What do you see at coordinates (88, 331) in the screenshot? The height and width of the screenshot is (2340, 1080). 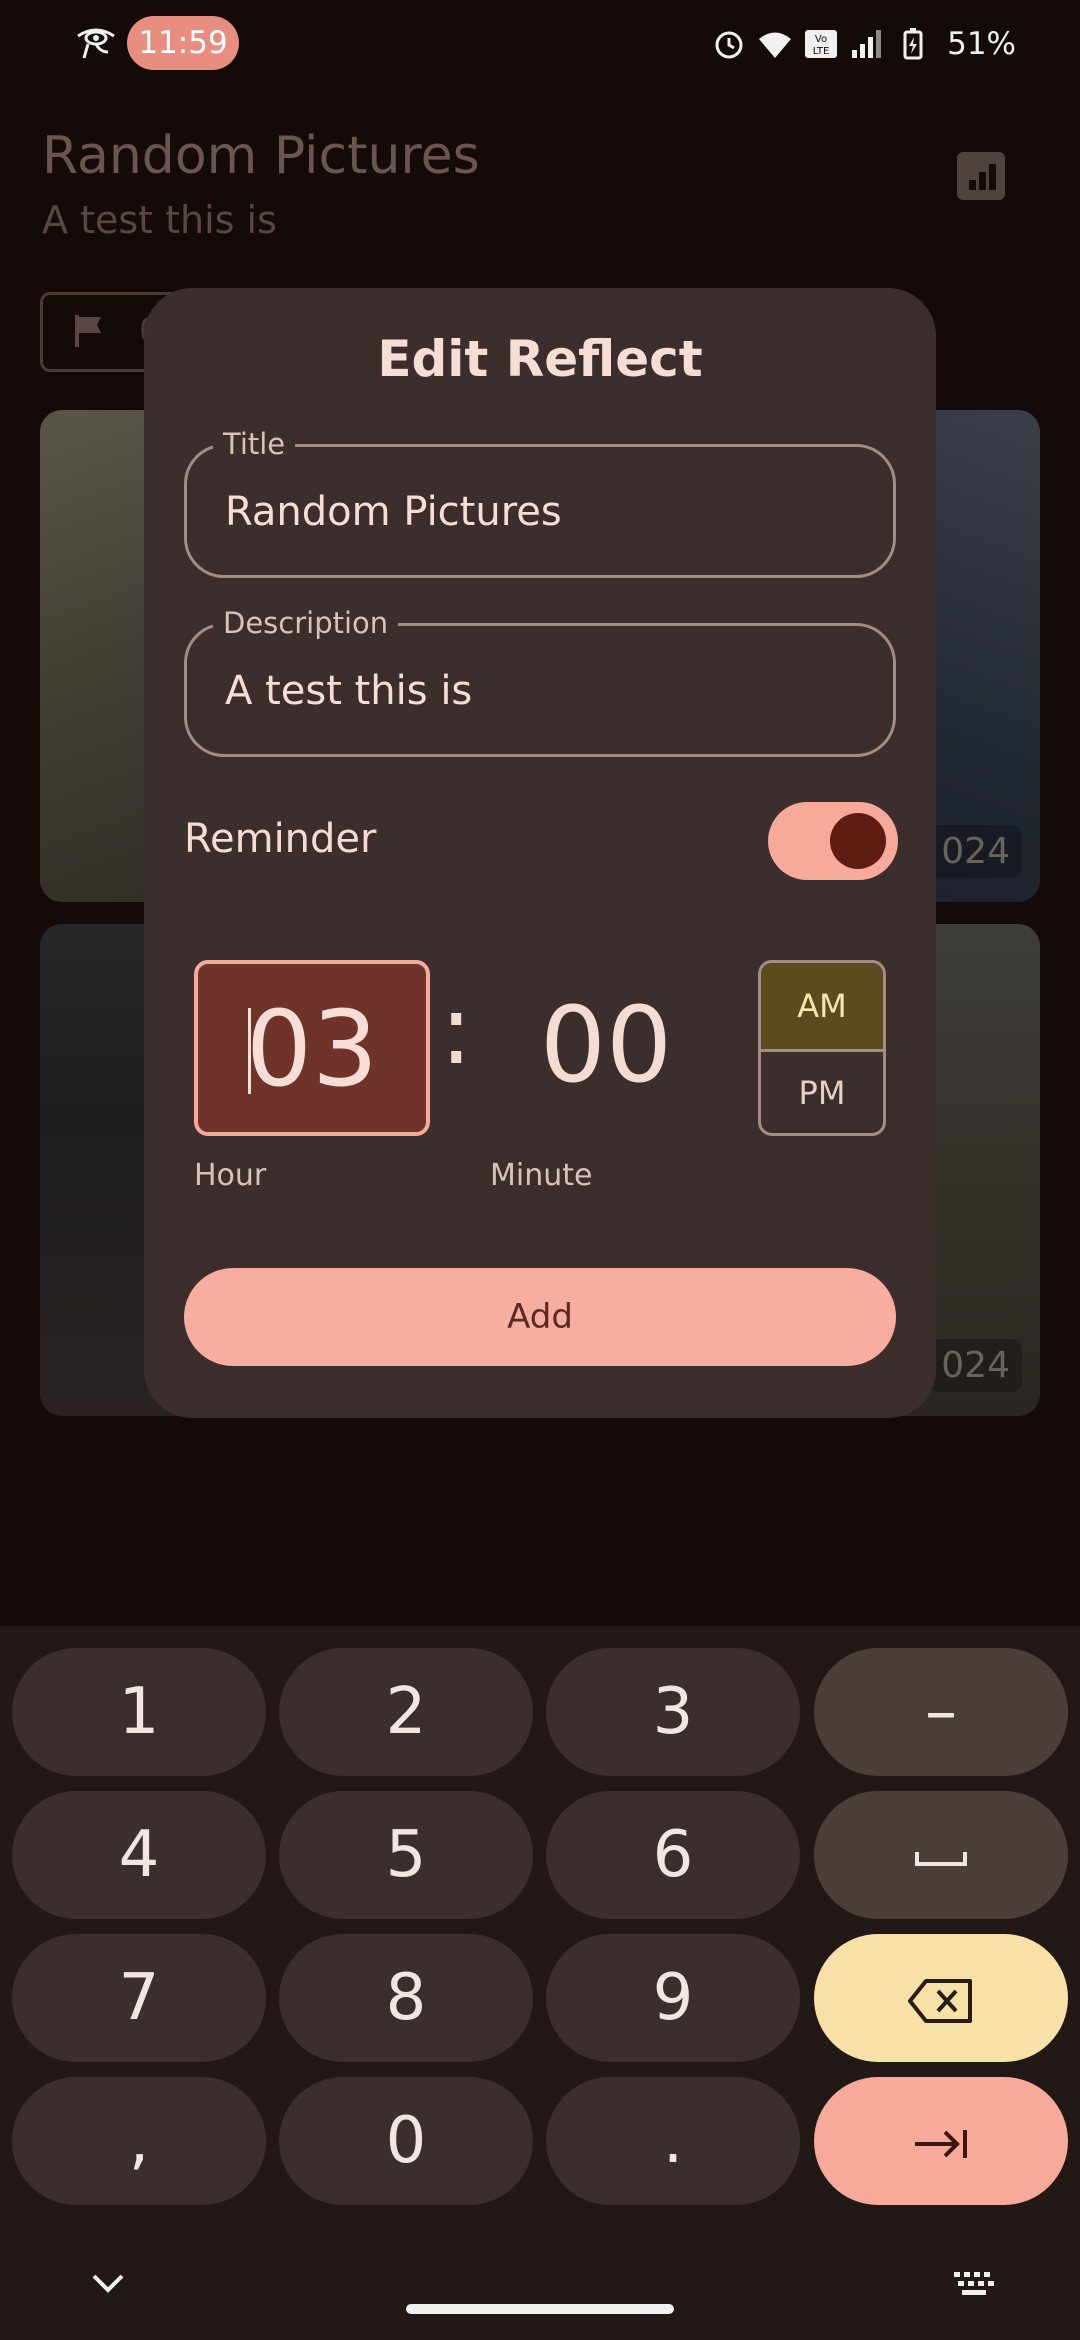 I see `flag-icon` at bounding box center [88, 331].